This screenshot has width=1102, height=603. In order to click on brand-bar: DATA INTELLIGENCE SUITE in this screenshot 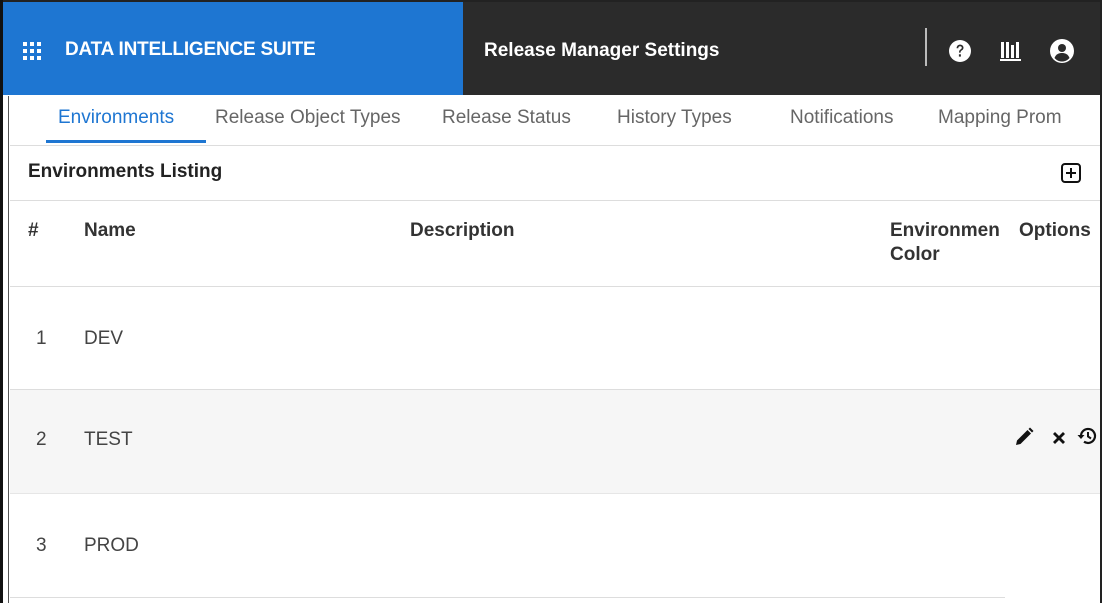, I will do `click(233, 48)`.